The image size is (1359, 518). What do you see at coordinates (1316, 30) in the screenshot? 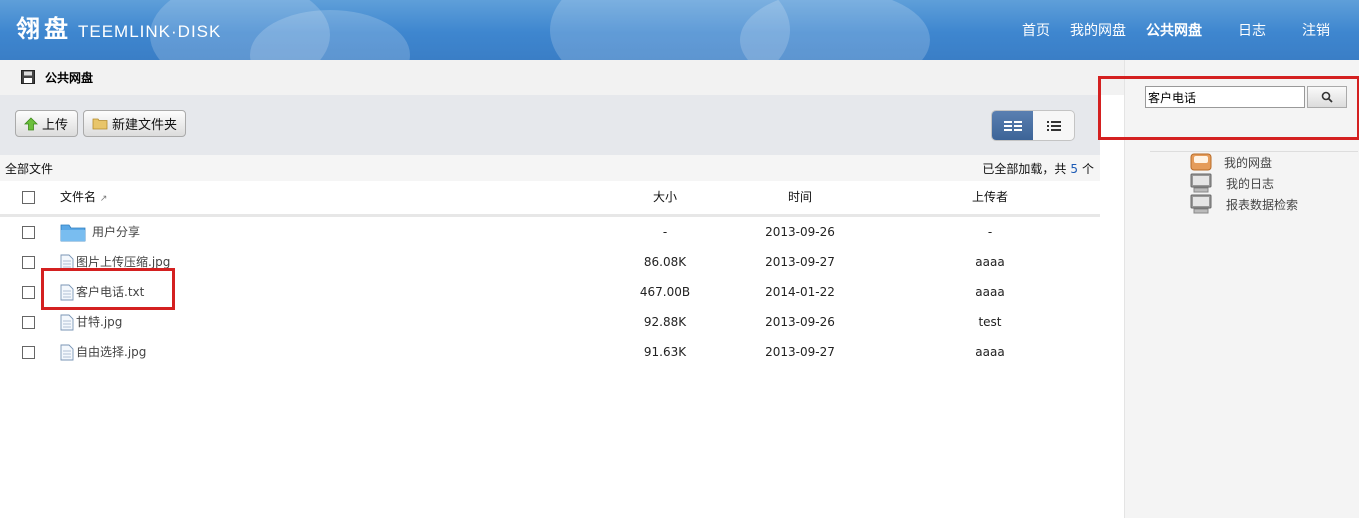
I see `nav-logout: 注销` at bounding box center [1316, 30].